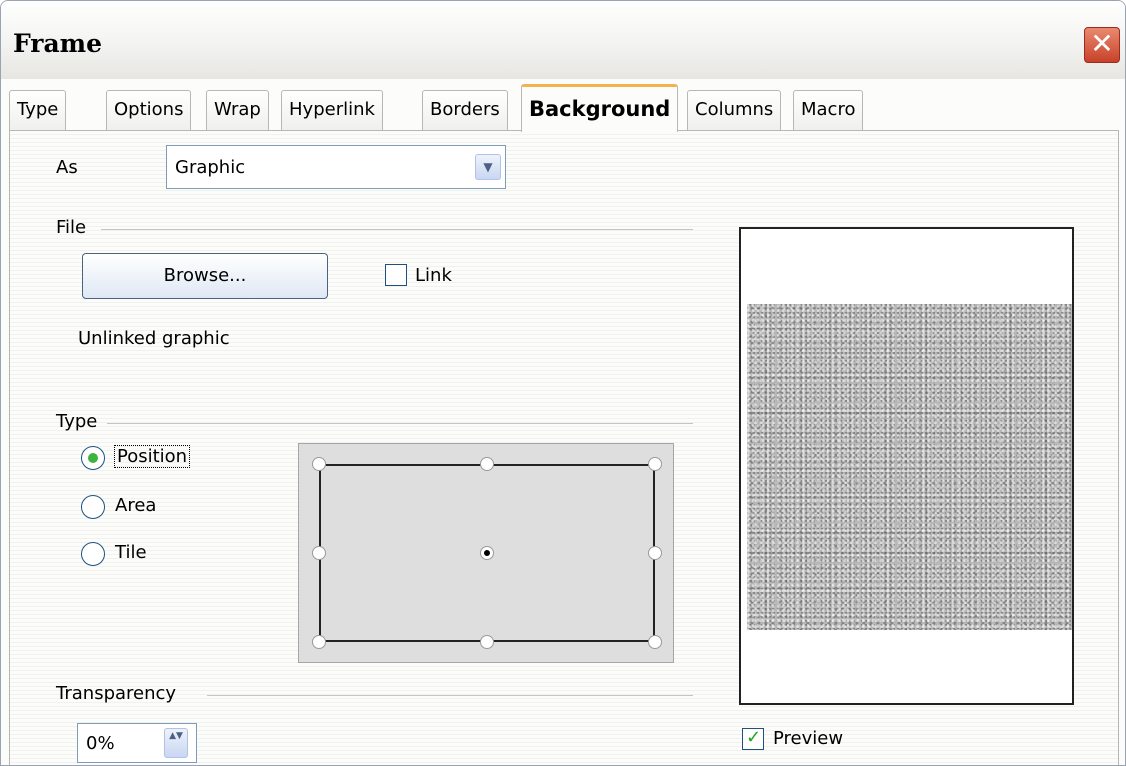 This screenshot has width=1126, height=766. Describe the element at coordinates (319, 642) in the screenshot. I see `position-point-bottom-left` at that location.